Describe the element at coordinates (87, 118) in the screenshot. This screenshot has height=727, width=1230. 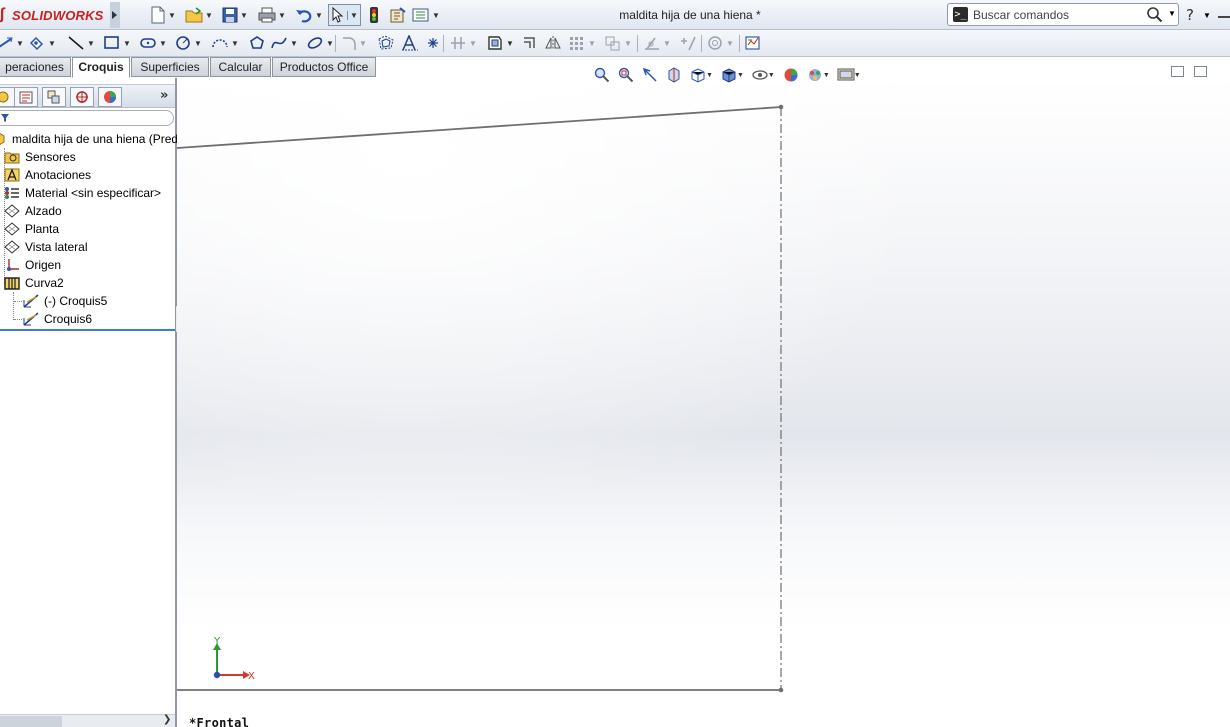
I see `feature-tree-filter` at that location.